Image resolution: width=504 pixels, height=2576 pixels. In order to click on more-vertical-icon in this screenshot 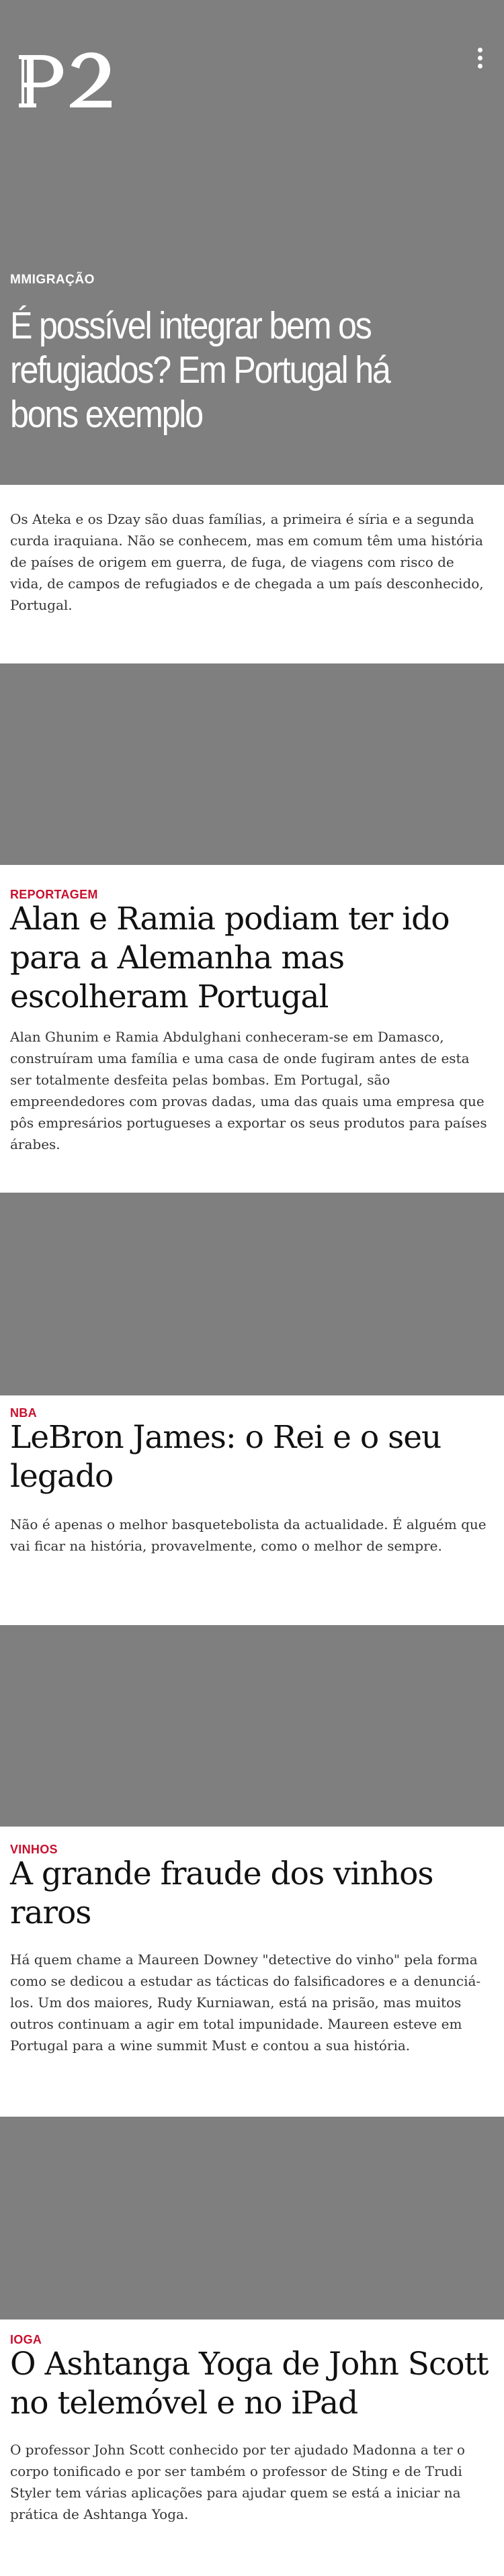, I will do `click(480, 59)`.